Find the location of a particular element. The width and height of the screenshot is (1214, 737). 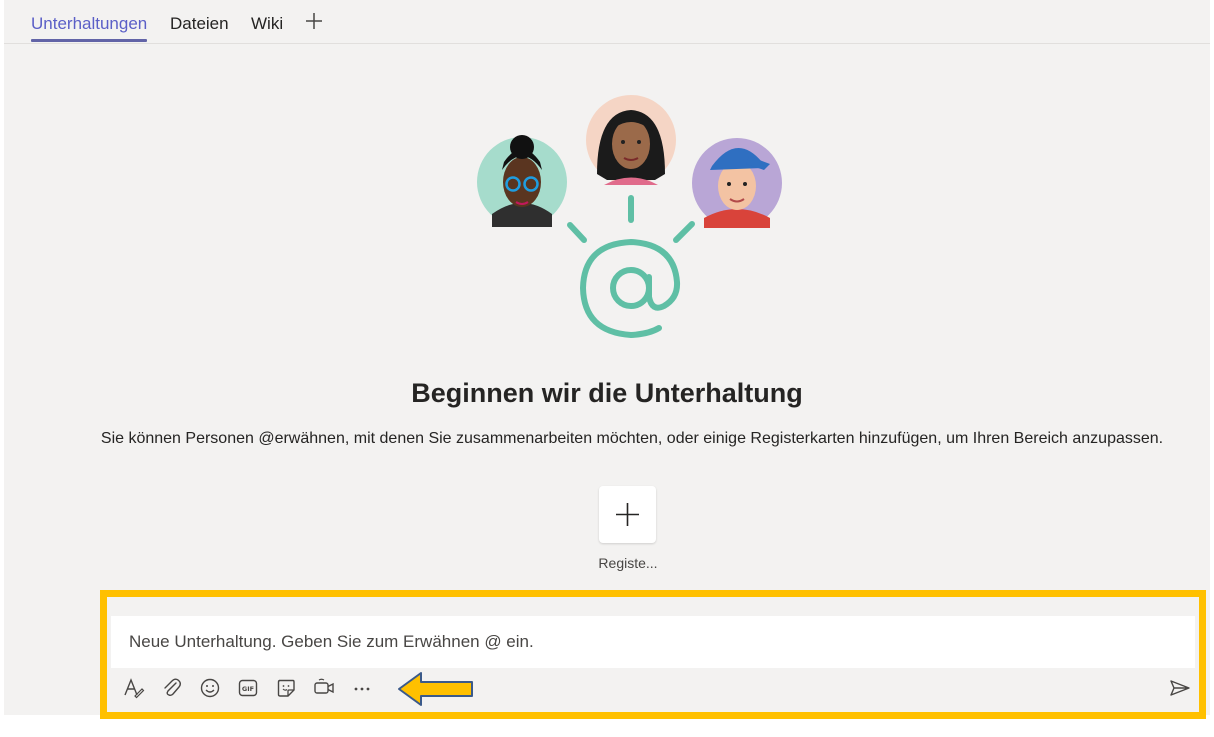

plus-icon is located at coordinates (627, 514).